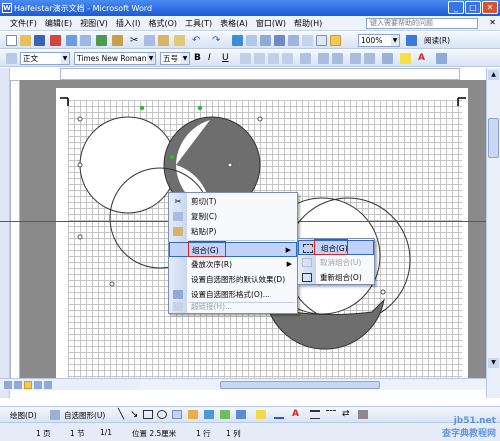  I want to click on status-page: 1 页, so click(43, 433).